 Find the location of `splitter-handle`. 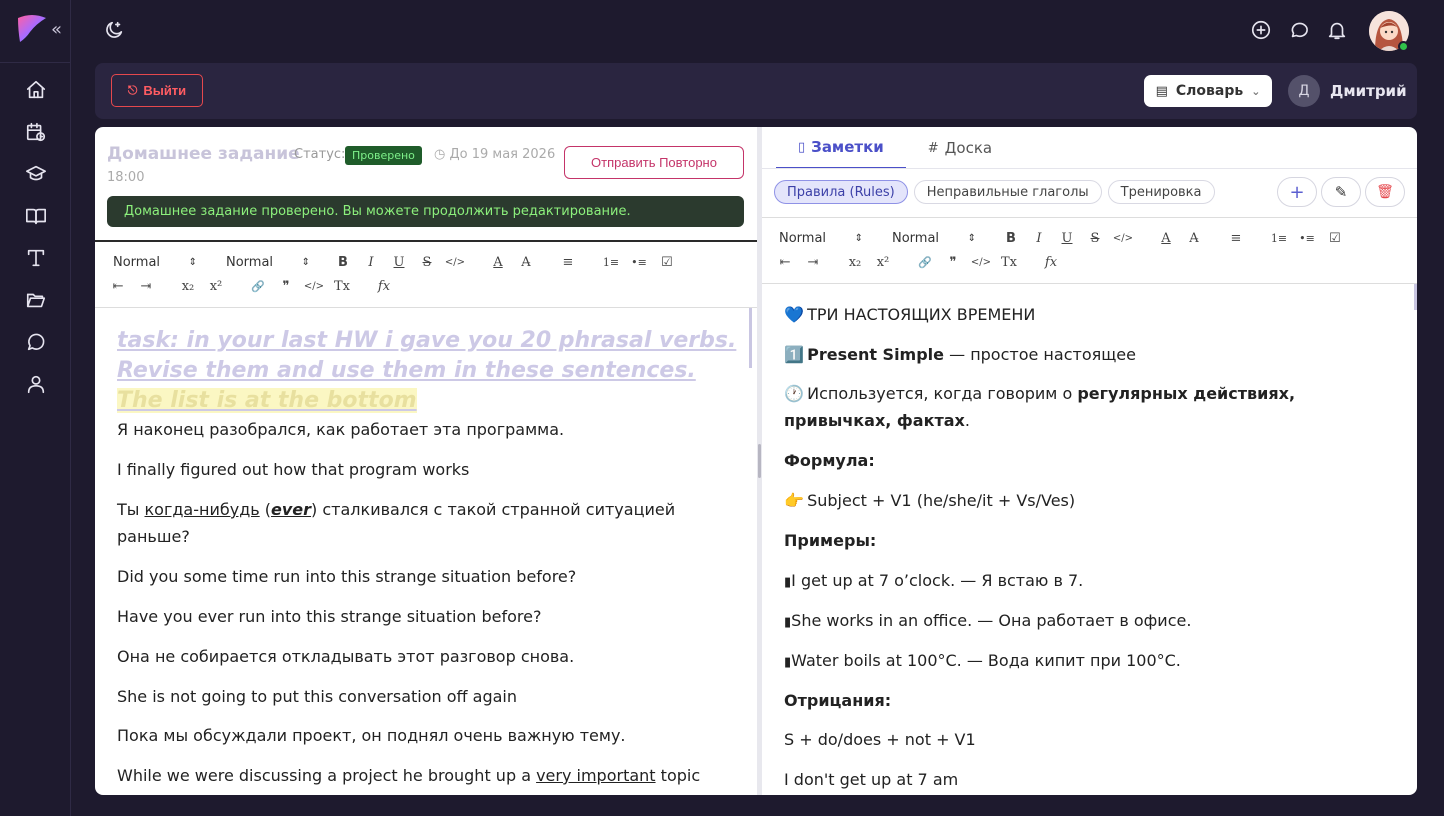

splitter-handle is located at coordinates (759, 461).